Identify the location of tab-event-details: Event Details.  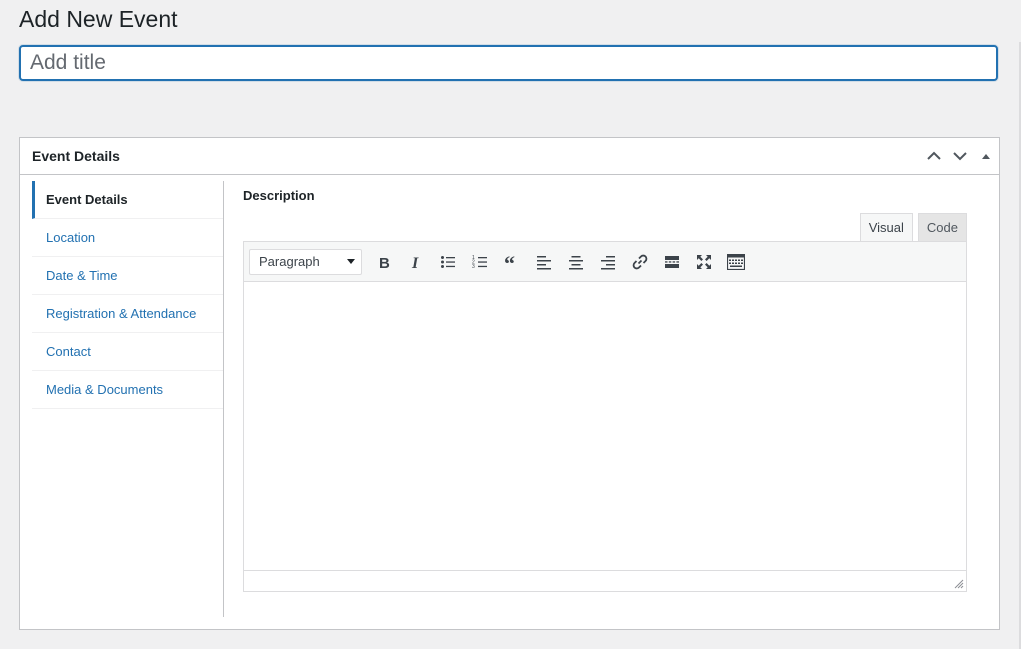
(127, 200).